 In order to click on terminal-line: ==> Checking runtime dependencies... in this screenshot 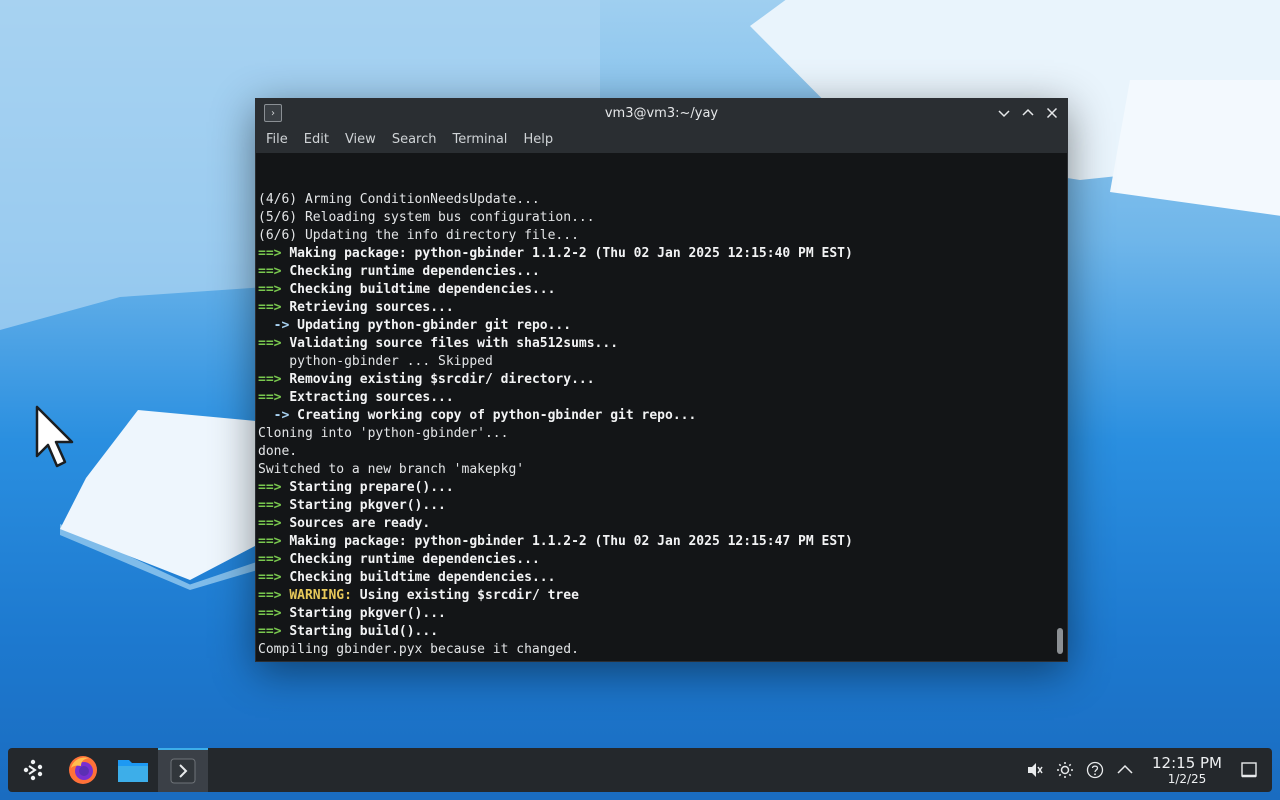, I will do `click(662, 272)`.